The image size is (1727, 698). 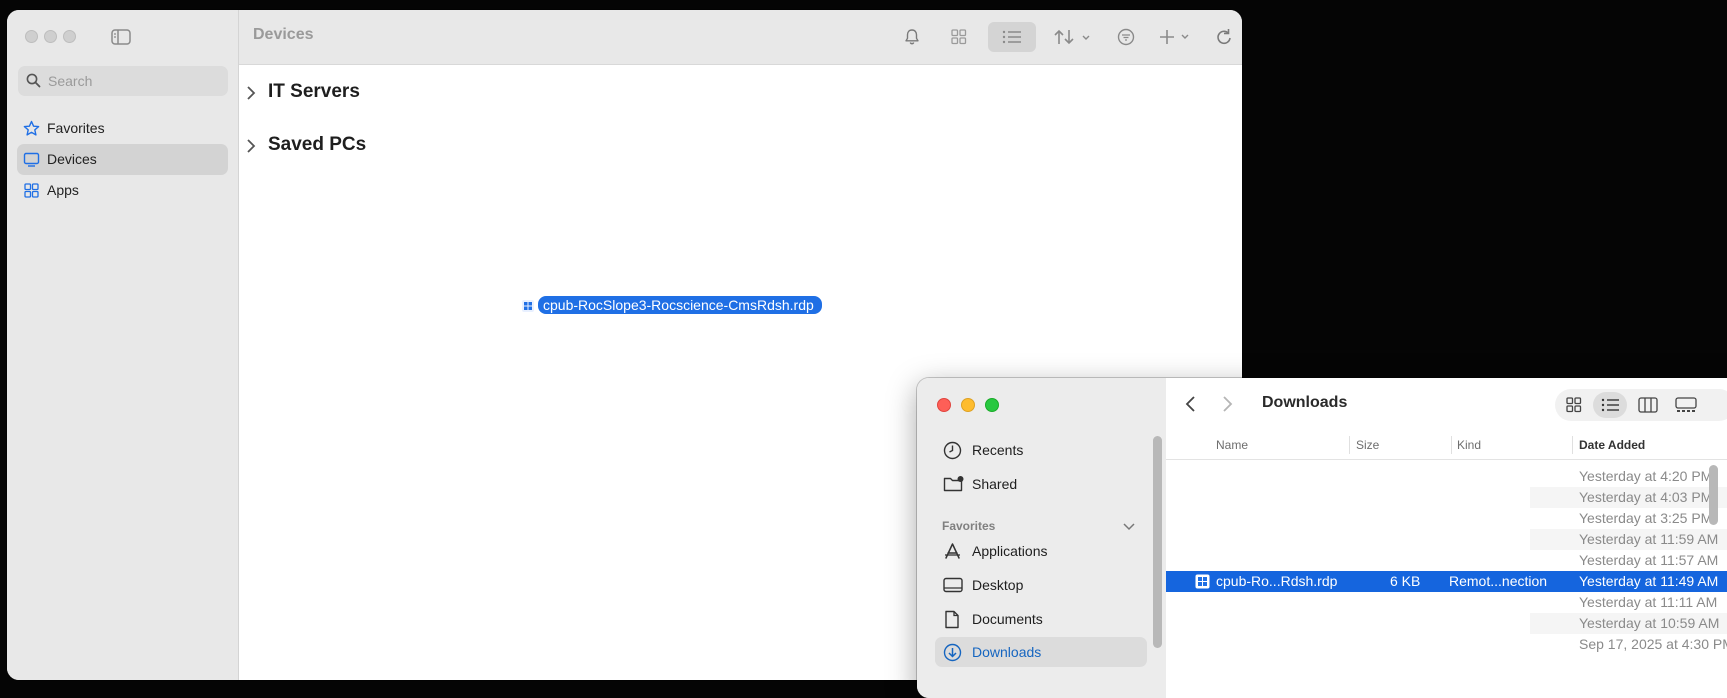 I want to click on finder-sidebar-documents: Documents, so click(x=1041, y=619).